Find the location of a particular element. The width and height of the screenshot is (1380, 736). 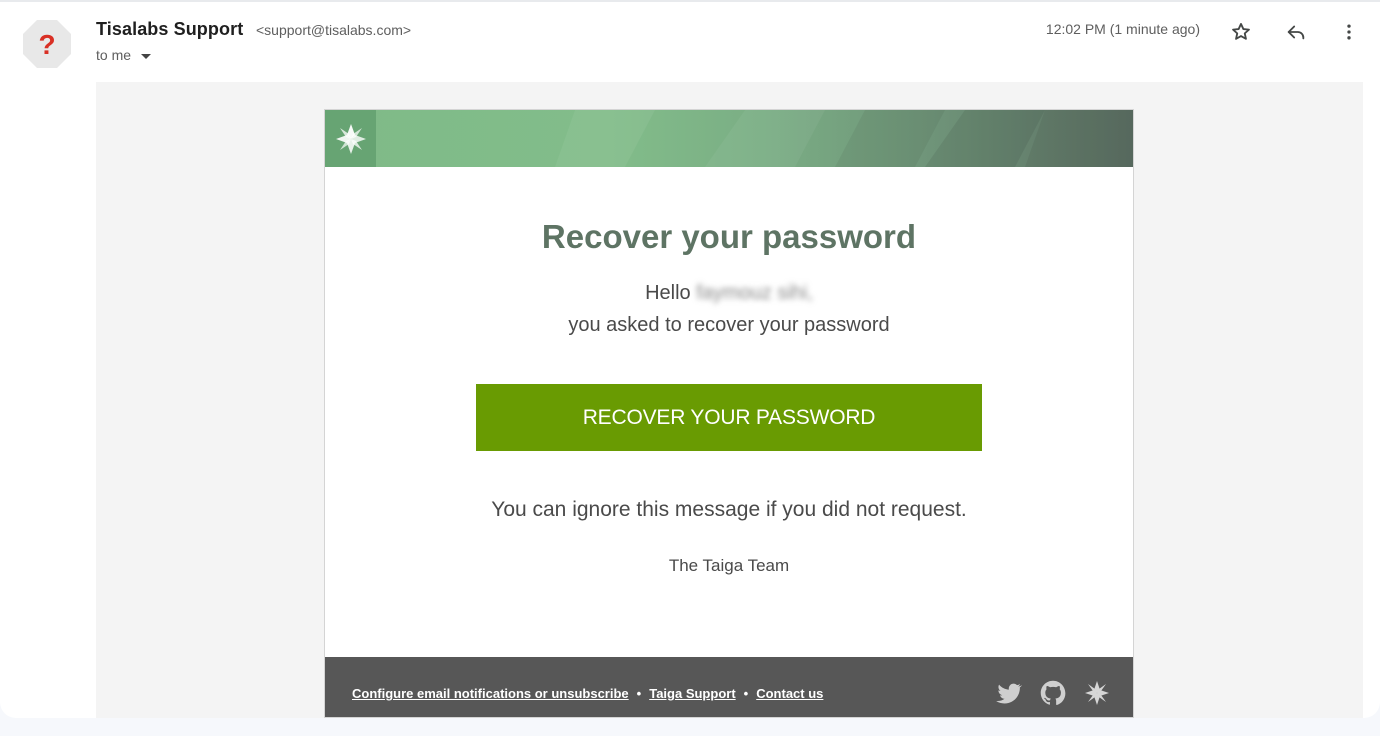

reply-icon is located at coordinates (1296, 32).